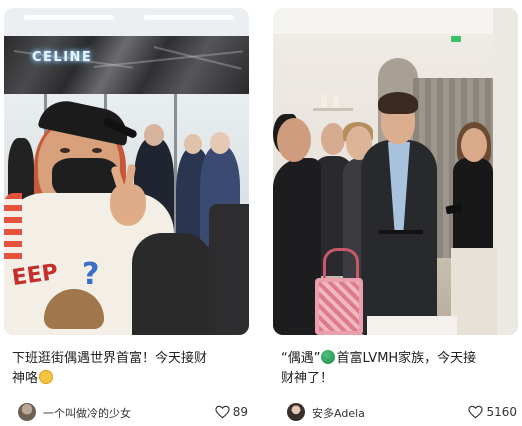 This screenshot has height=426, width=522. What do you see at coordinates (399, 369) in the screenshot?
I see `note-title: “偶遇” 首富LVMH家族，今天接 财神了！` at bounding box center [399, 369].